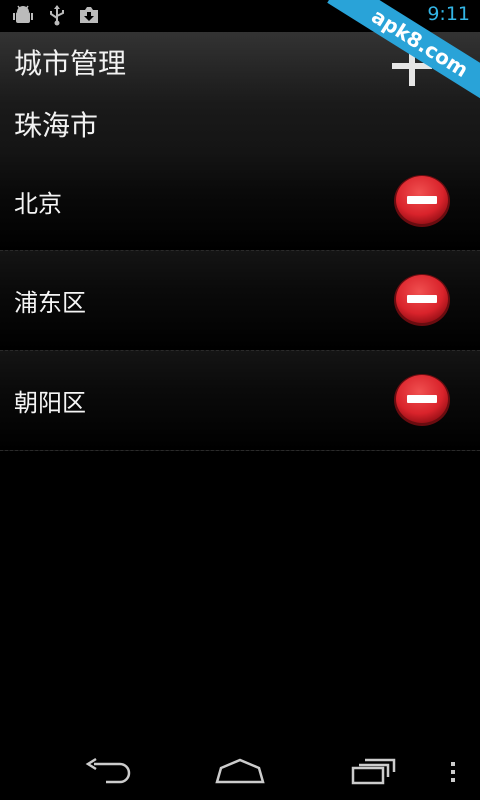 Image resolution: width=480 pixels, height=800 pixels. I want to click on status-time: 9:11, so click(448, 14).